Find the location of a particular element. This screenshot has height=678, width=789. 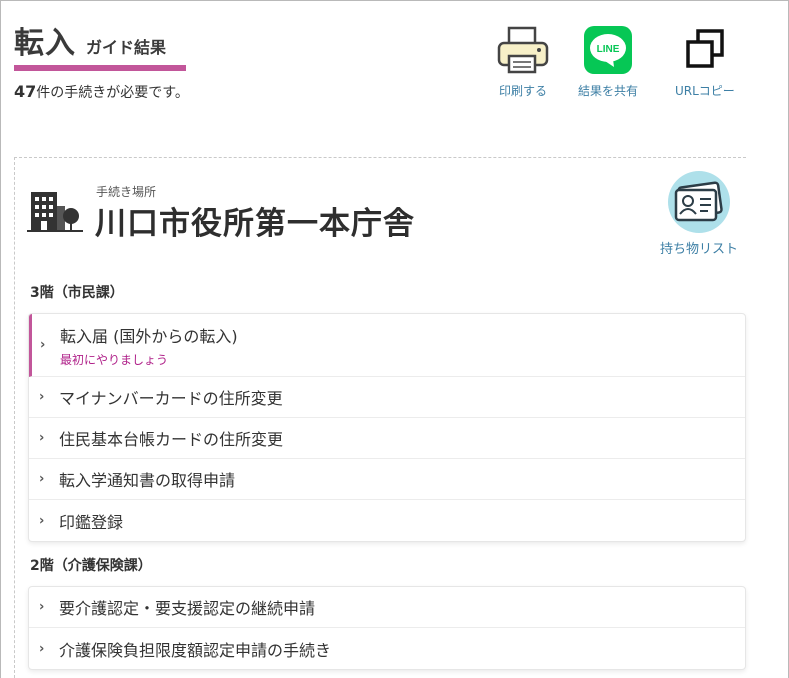

title-underline is located at coordinates (100, 68).